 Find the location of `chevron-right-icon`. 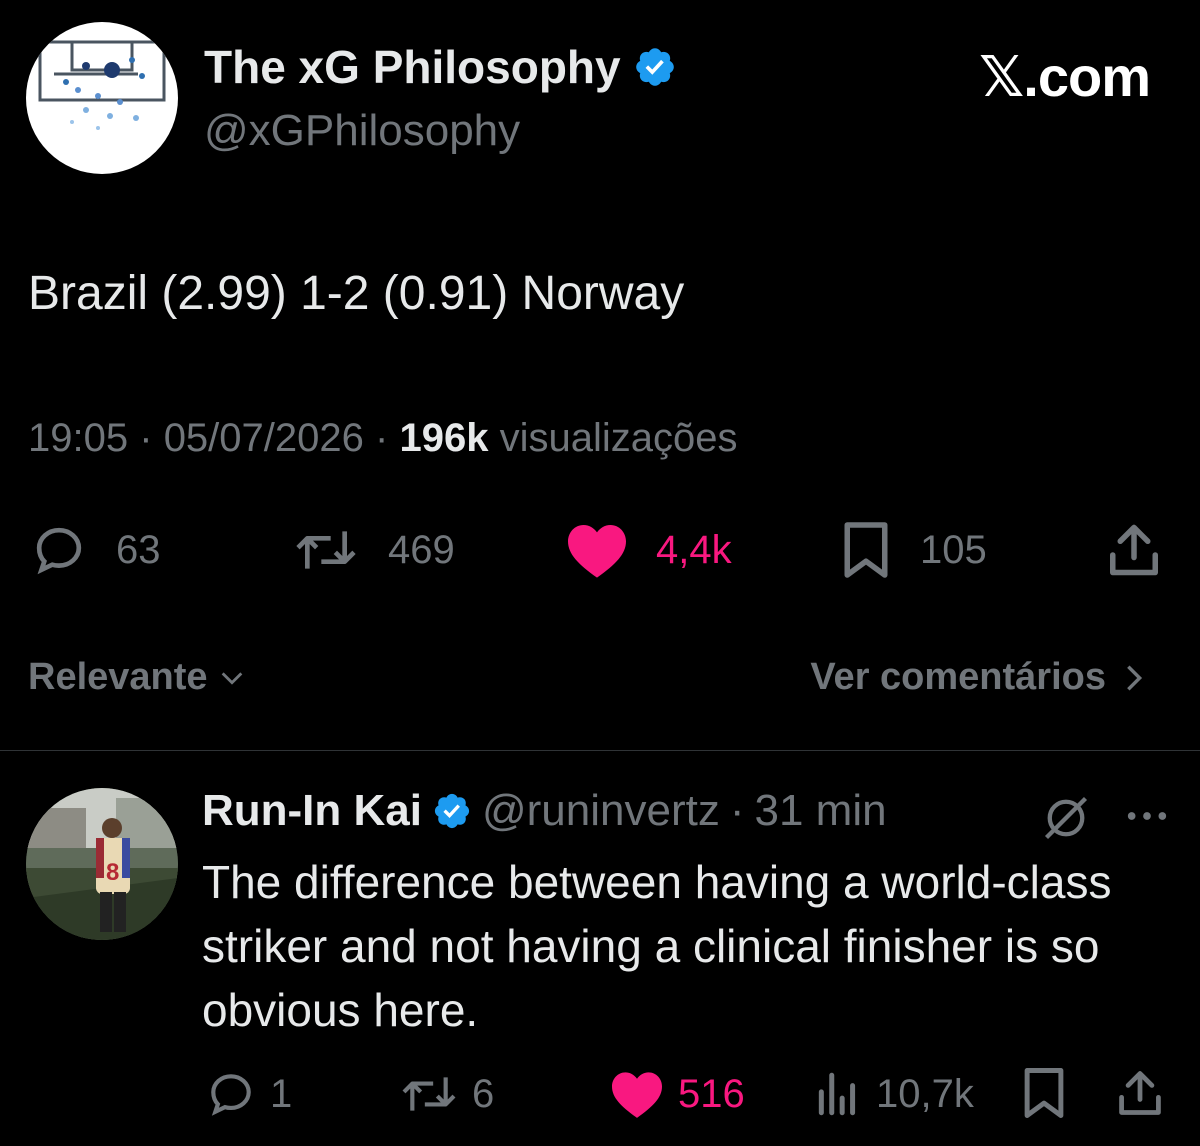

chevron-right-icon is located at coordinates (1135, 677).